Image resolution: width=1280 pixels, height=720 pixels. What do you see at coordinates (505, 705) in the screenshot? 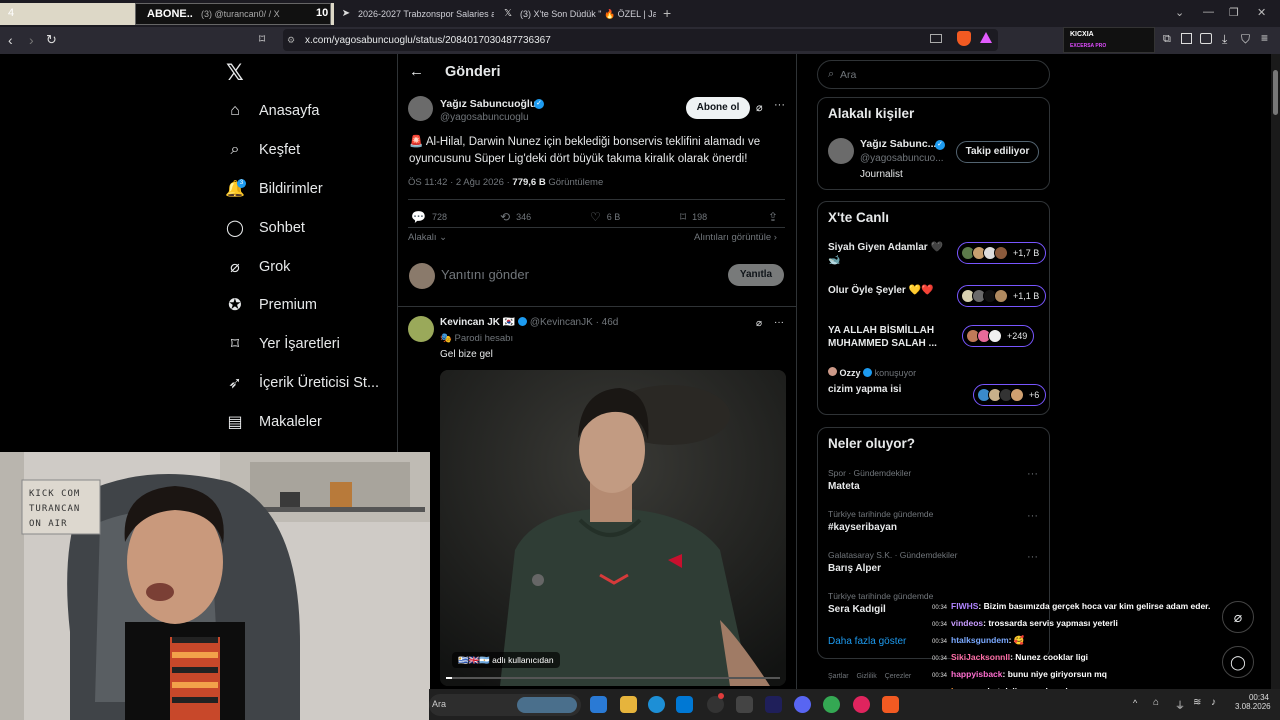
I see `taskbar-search: Ara` at bounding box center [505, 705].